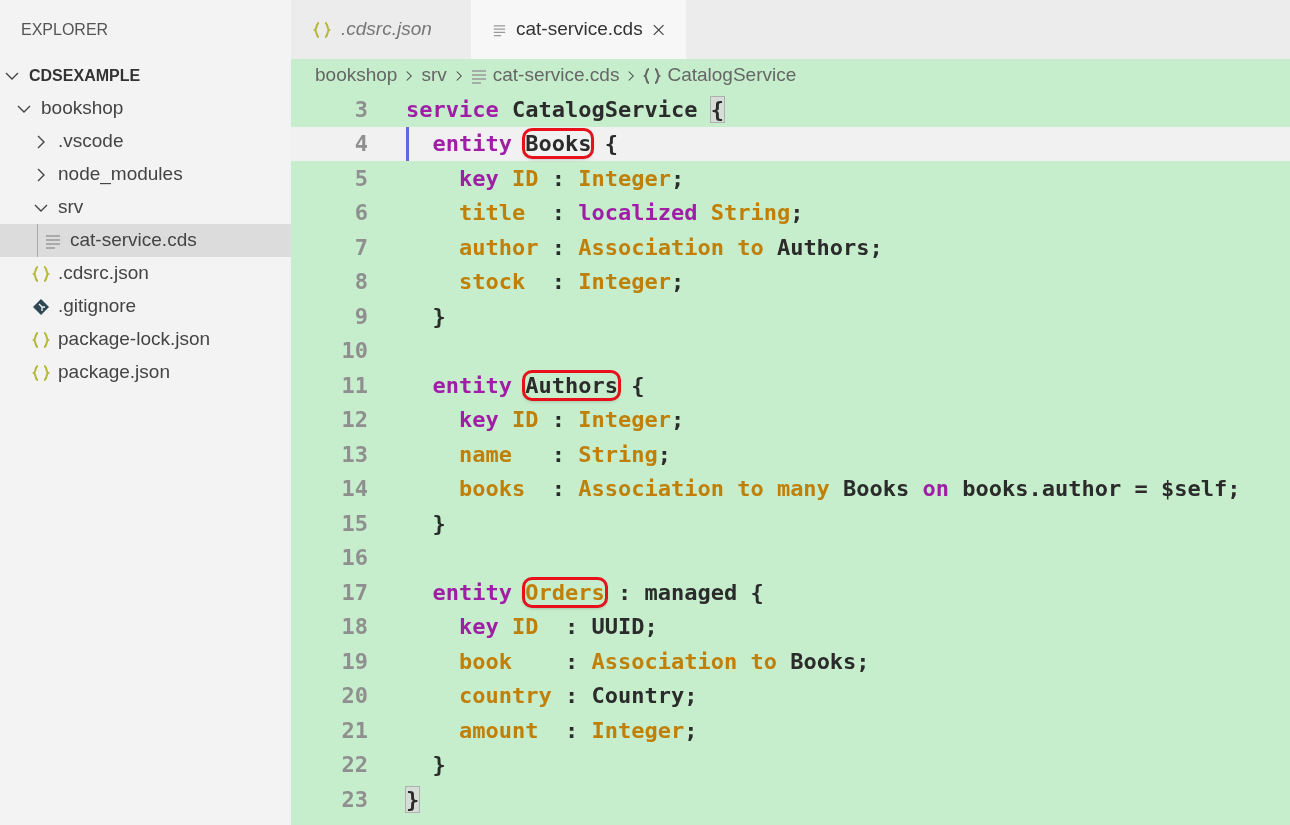  I want to click on code-line: books : Association to many Books on books.author = $self;, so click(849, 489).